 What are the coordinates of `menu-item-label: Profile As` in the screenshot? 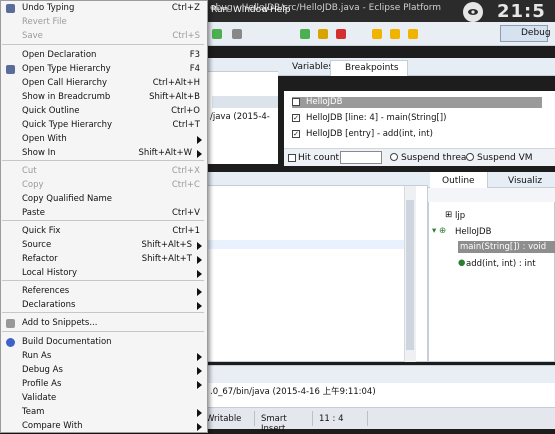 It's located at (42, 384).